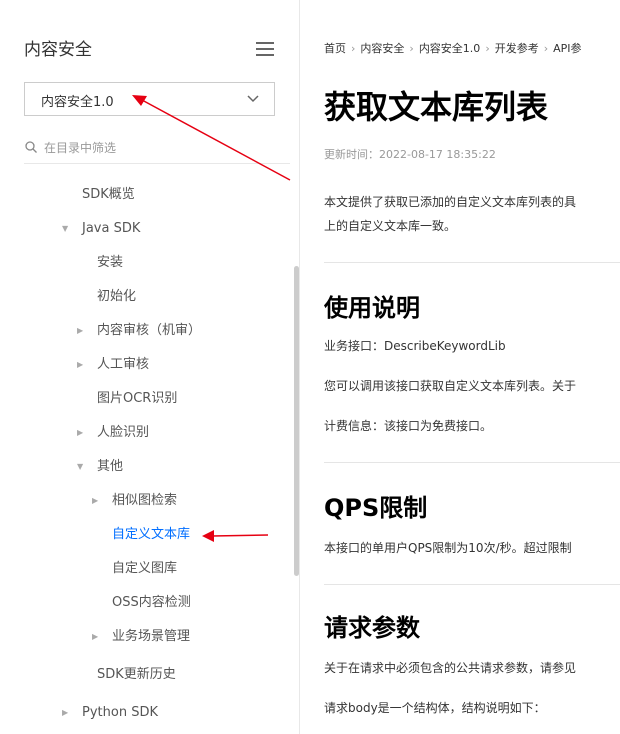  I want to click on nav-item-label: 人脸识别, so click(123, 432).